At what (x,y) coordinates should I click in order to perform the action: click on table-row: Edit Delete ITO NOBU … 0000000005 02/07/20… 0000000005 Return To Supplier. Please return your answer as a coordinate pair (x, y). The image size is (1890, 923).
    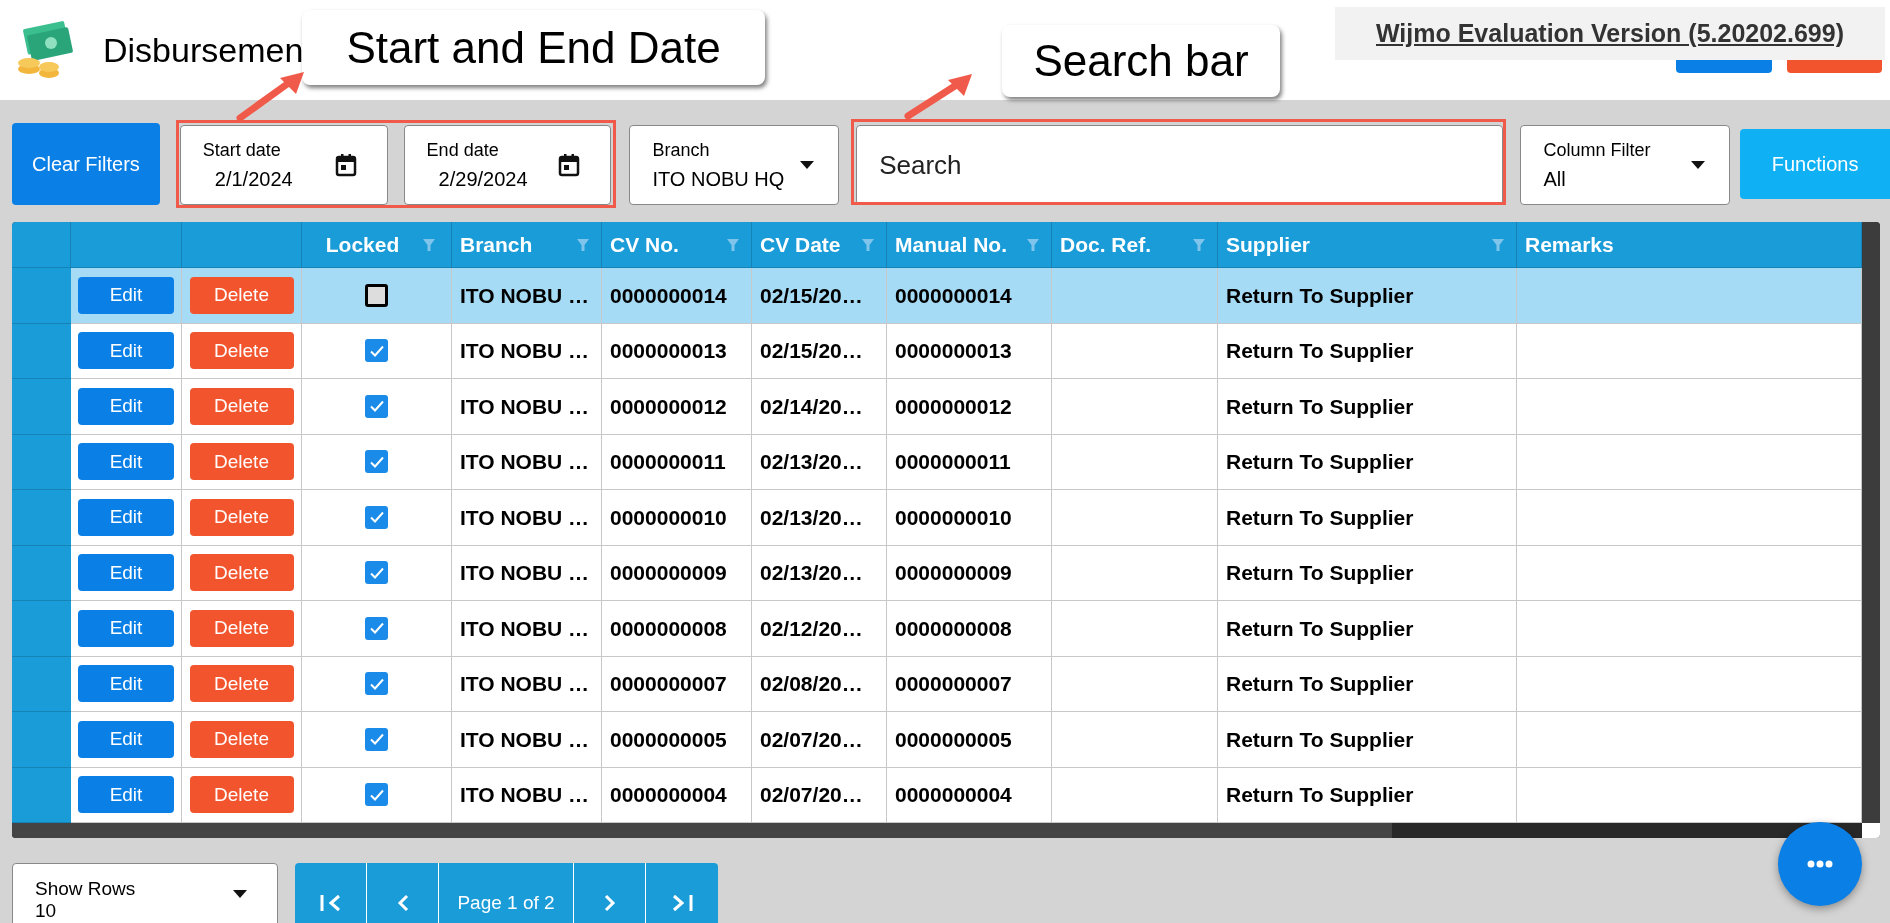
    Looking at the image, I should click on (937, 740).